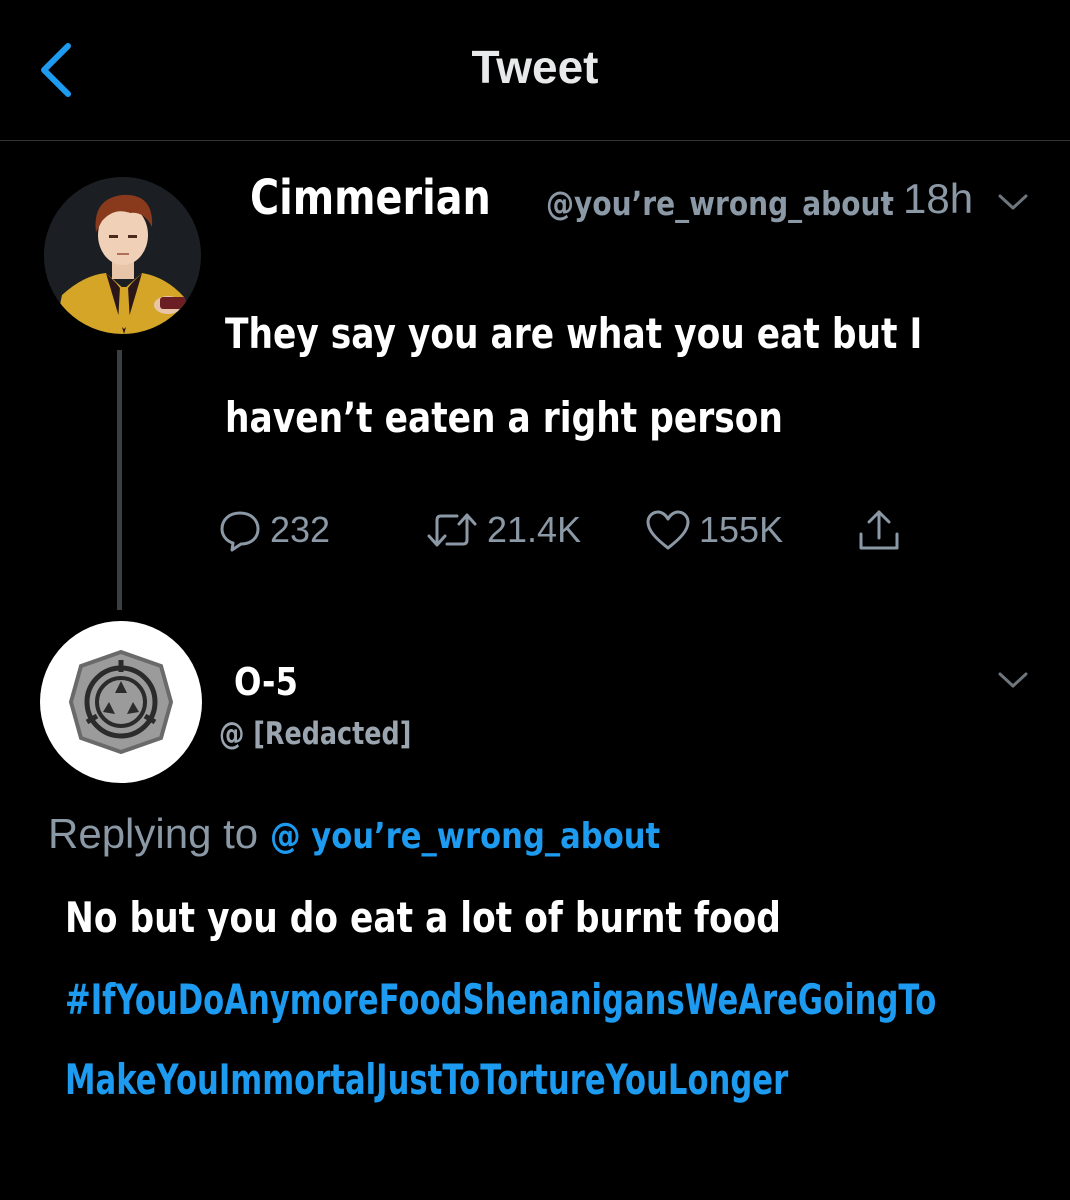 The height and width of the screenshot is (1200, 1070). Describe the element at coordinates (119, 480) in the screenshot. I see `thread-connector` at that location.